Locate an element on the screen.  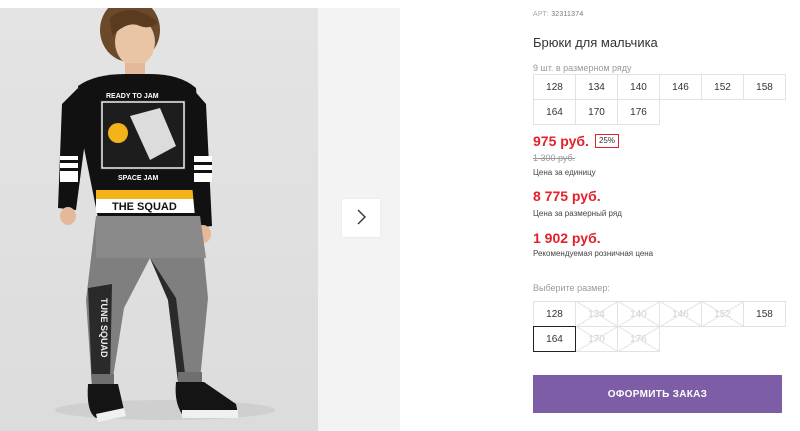
size-selector: 128 134 140 146 152 158 164 170 176 is located at coordinates (659, 326).